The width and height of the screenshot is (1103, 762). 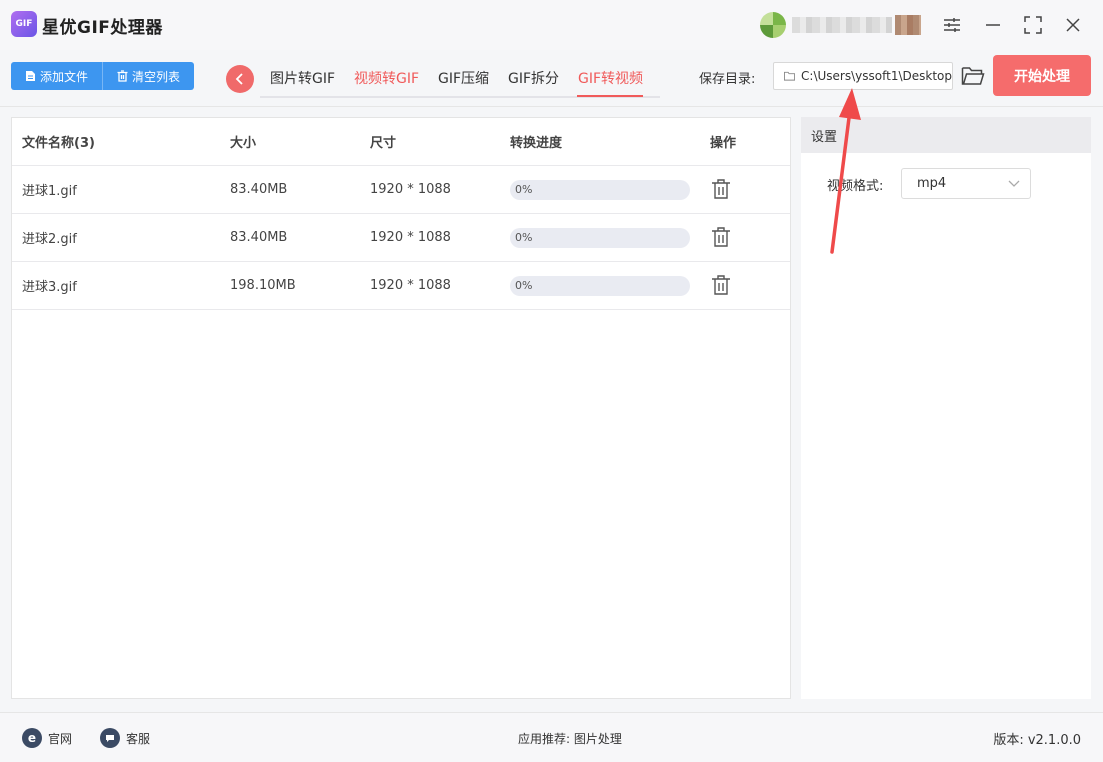 What do you see at coordinates (302, 78) in the screenshot?
I see `tab-image-to-gif: 图片转GIF` at bounding box center [302, 78].